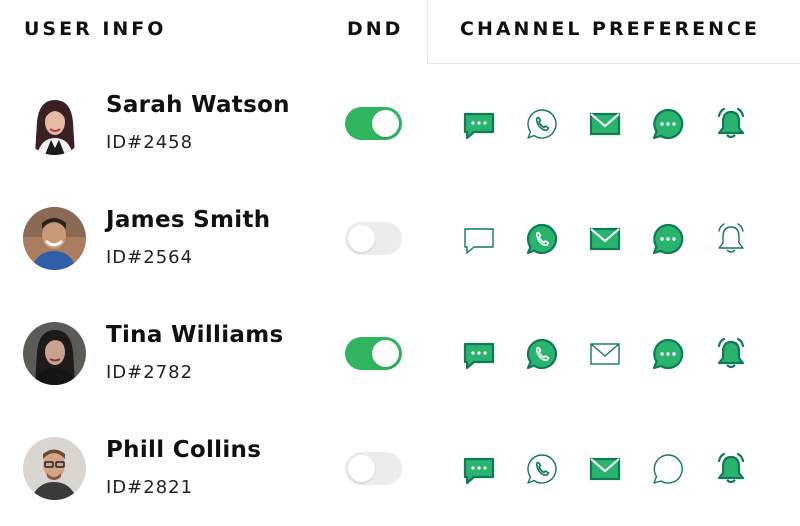  Describe the element at coordinates (150, 142) in the screenshot. I see `user-id: ID#2458` at that location.